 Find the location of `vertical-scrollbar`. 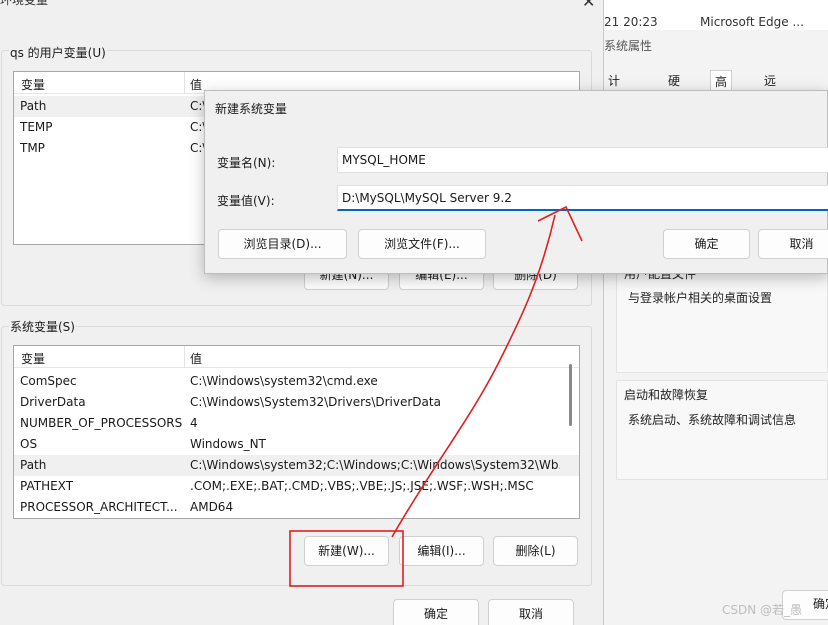

vertical-scrollbar is located at coordinates (571, 439).